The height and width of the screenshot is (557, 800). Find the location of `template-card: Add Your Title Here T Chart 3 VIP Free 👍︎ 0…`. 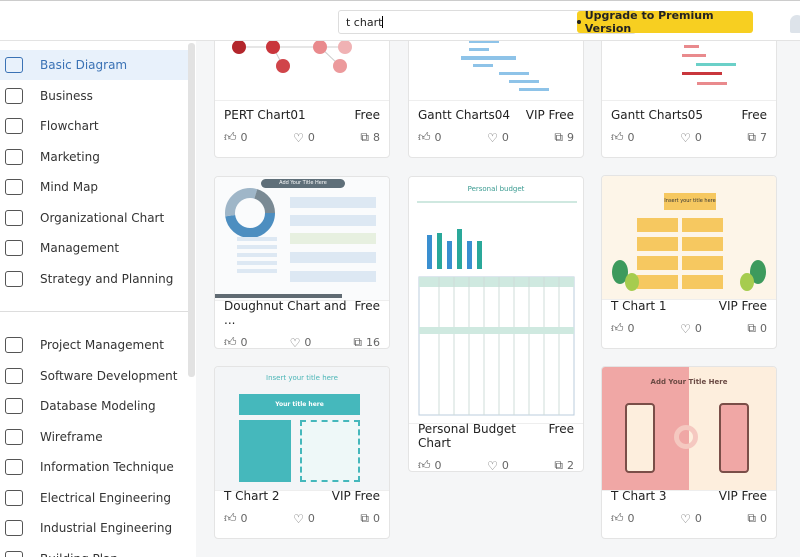

template-card: Add Your Title Here T Chart 3 VIP Free 👍︎ 0… is located at coordinates (689, 452).